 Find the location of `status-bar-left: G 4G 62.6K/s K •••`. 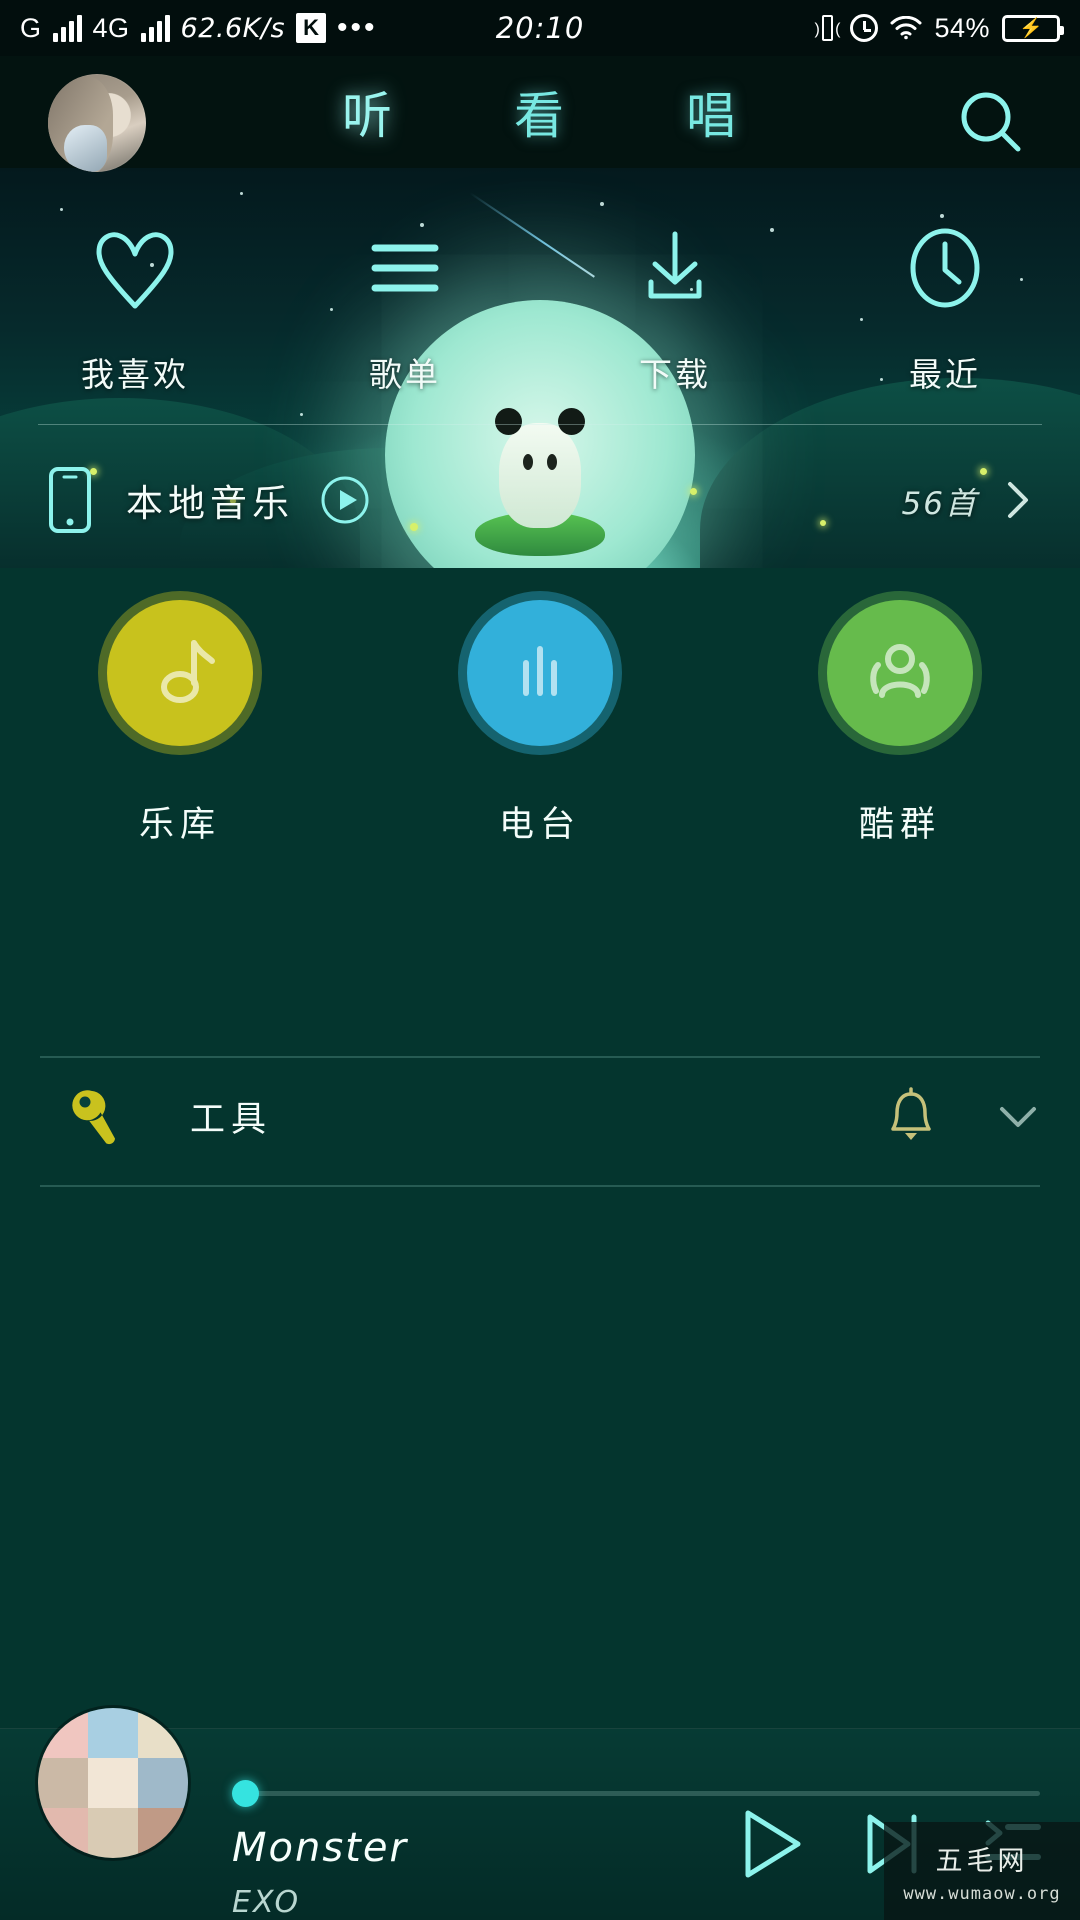

status-bar-left: G 4G 62.6K/s K ••• is located at coordinates (199, 28).